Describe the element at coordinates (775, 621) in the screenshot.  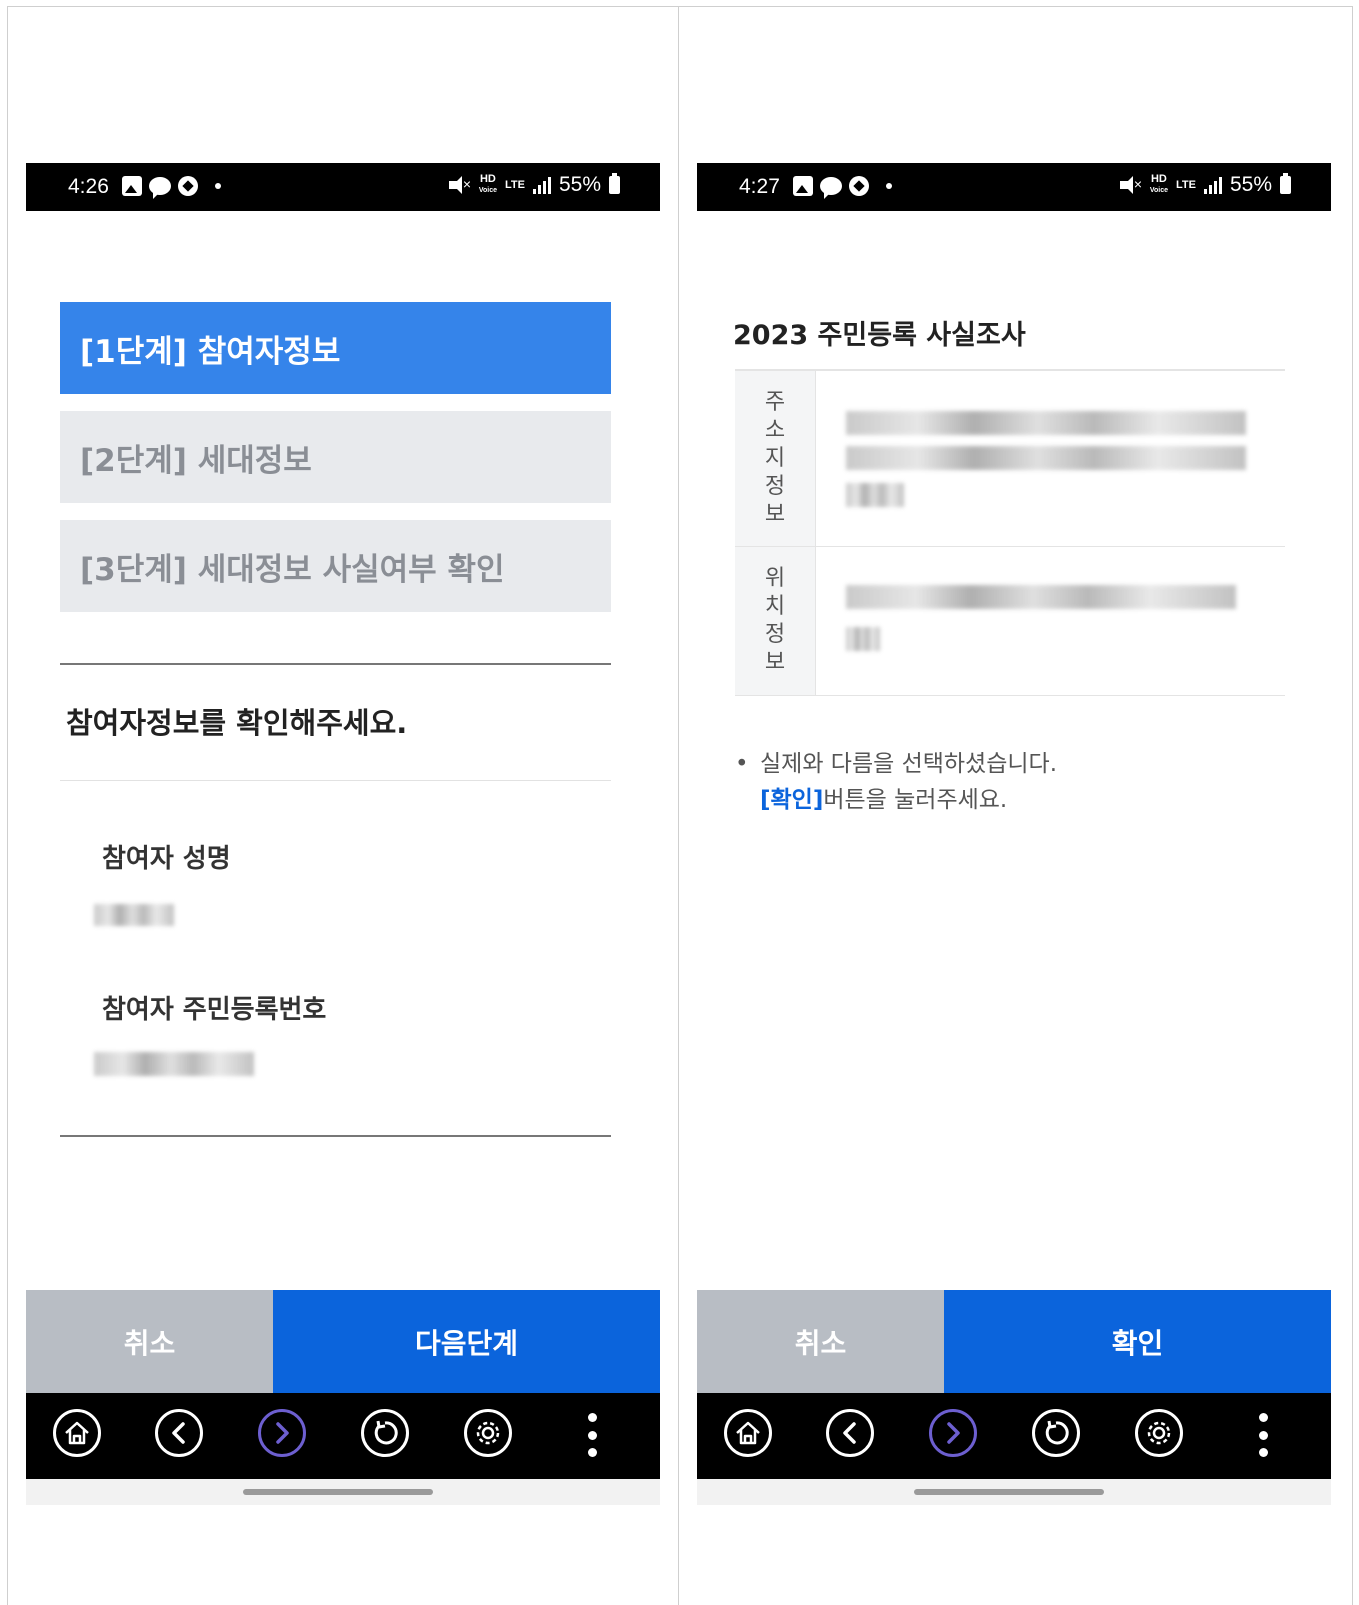
I see `location-info-header: 위 치 정 보` at that location.